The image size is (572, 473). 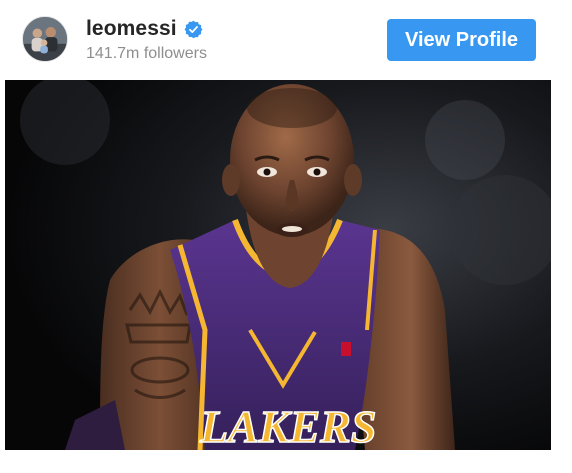 I want to click on verified-badge-icon, so click(x=193, y=29).